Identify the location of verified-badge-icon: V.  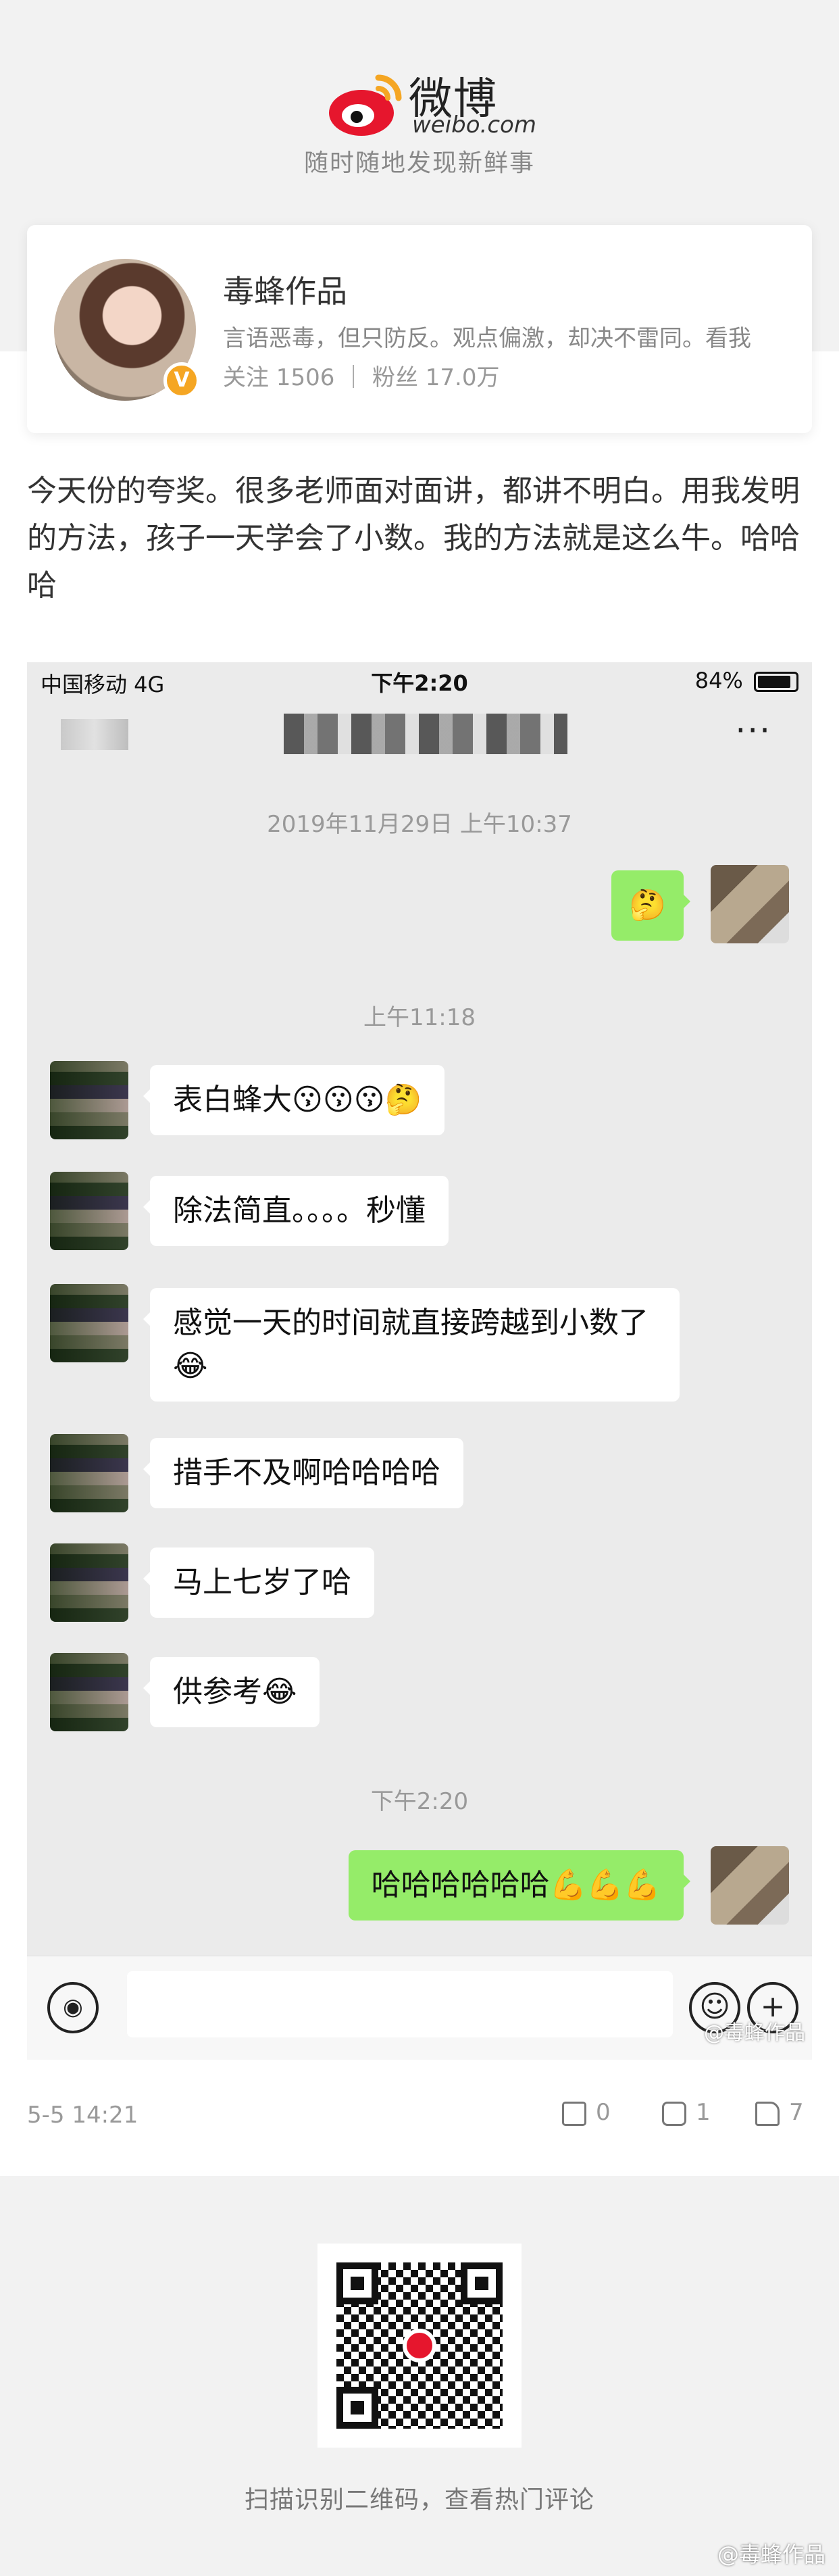
(181, 381).